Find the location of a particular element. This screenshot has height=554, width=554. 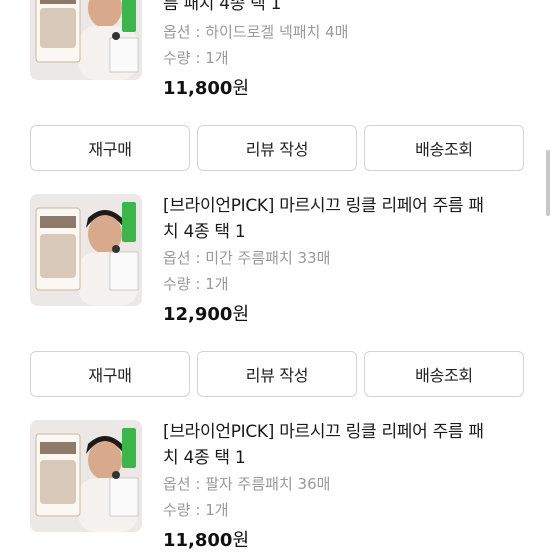

product-price: 12,900원 is located at coordinates (206, 315).